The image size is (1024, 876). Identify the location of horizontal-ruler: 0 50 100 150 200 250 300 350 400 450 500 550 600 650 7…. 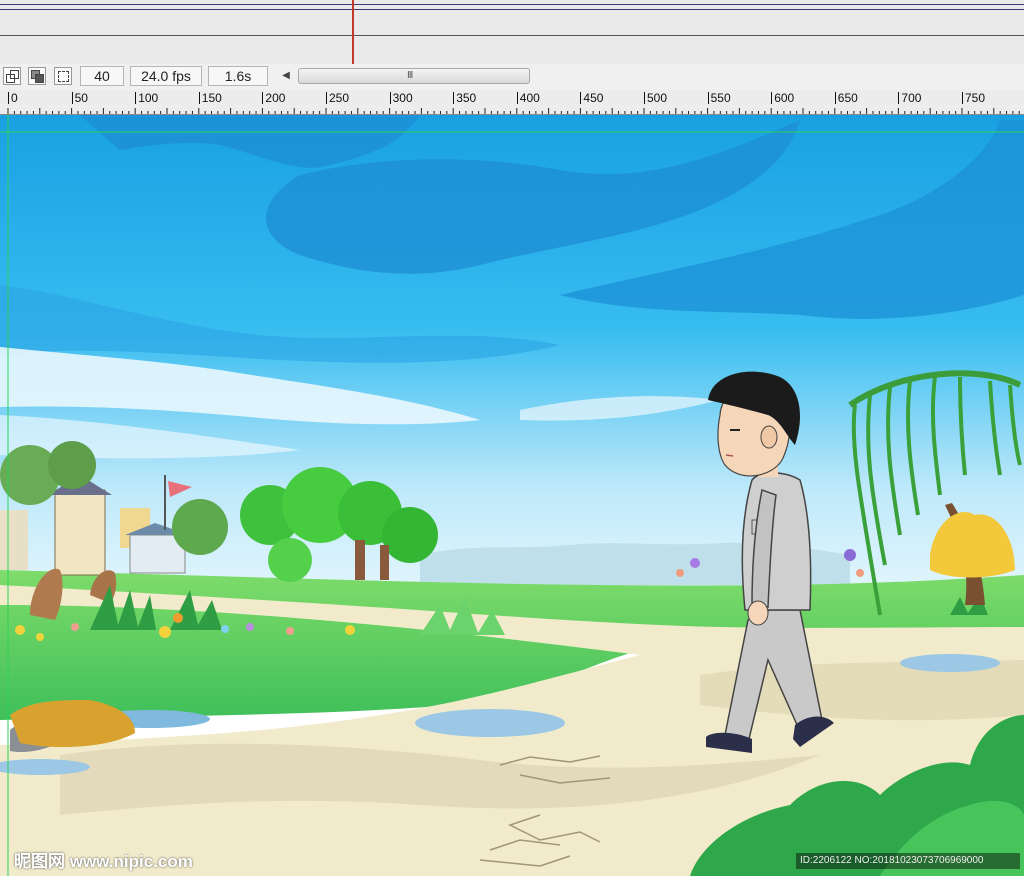
(512, 102).